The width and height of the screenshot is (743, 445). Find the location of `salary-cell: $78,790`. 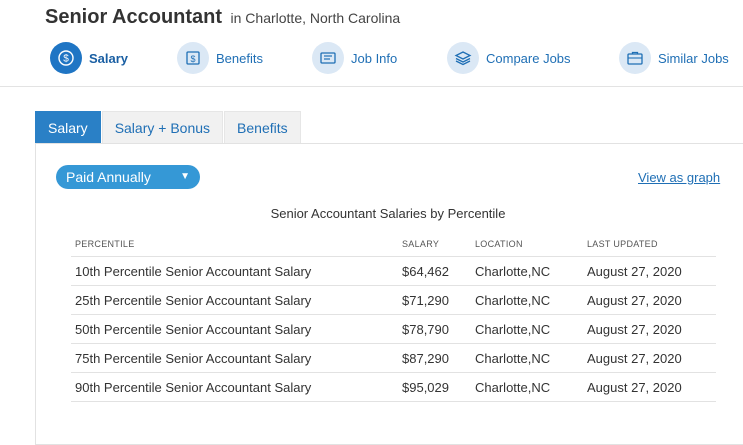

salary-cell: $78,790 is located at coordinates (434, 329).